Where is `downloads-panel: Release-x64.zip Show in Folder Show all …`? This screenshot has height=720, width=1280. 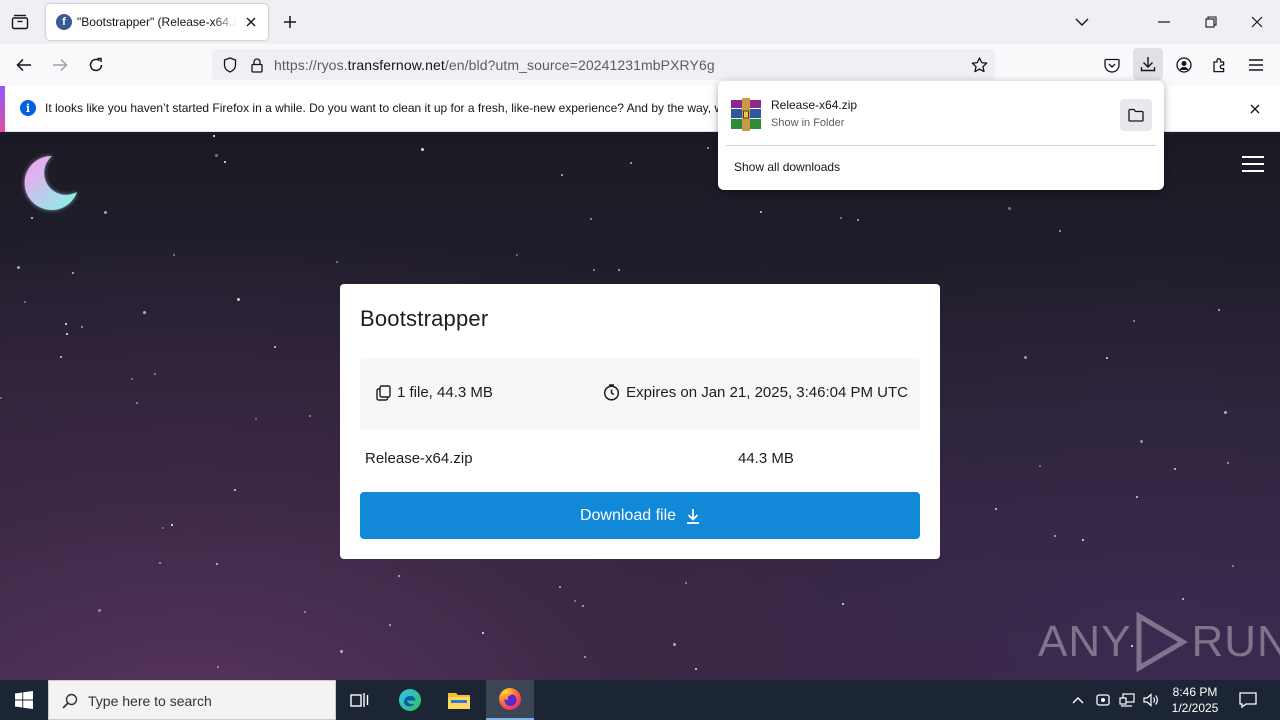
downloads-panel: Release-x64.zip Show in Folder Show all … is located at coordinates (941, 135).